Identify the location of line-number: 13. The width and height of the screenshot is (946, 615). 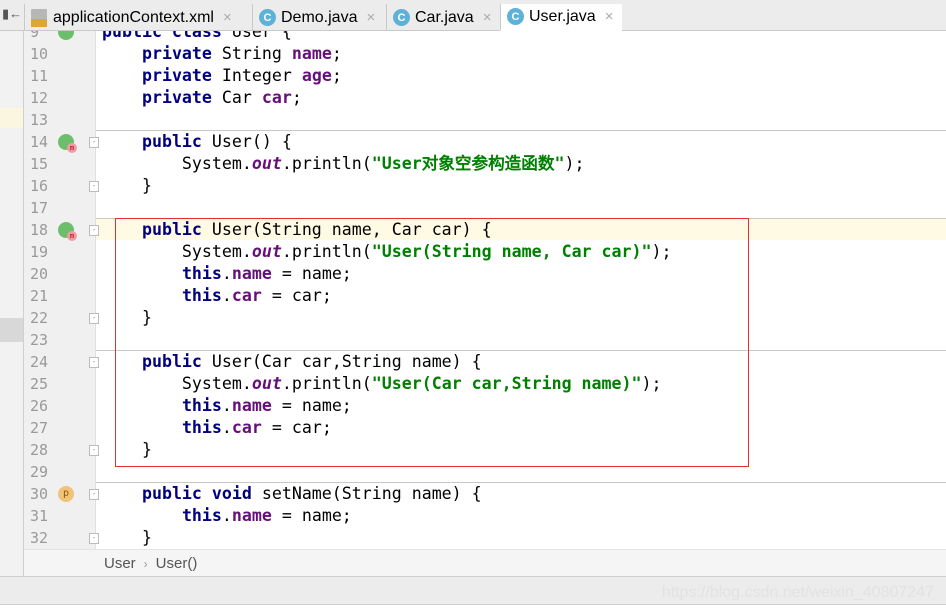
(39, 120).